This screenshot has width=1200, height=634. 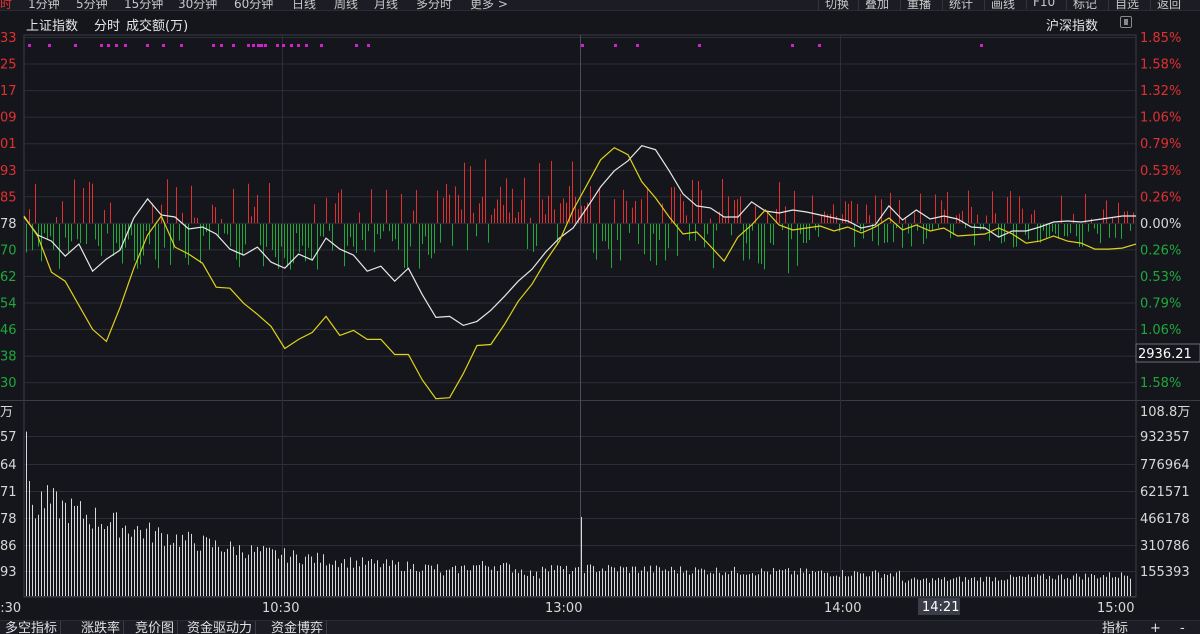 What do you see at coordinates (1182, 627) in the screenshot?
I see `remove-button: -` at bounding box center [1182, 627].